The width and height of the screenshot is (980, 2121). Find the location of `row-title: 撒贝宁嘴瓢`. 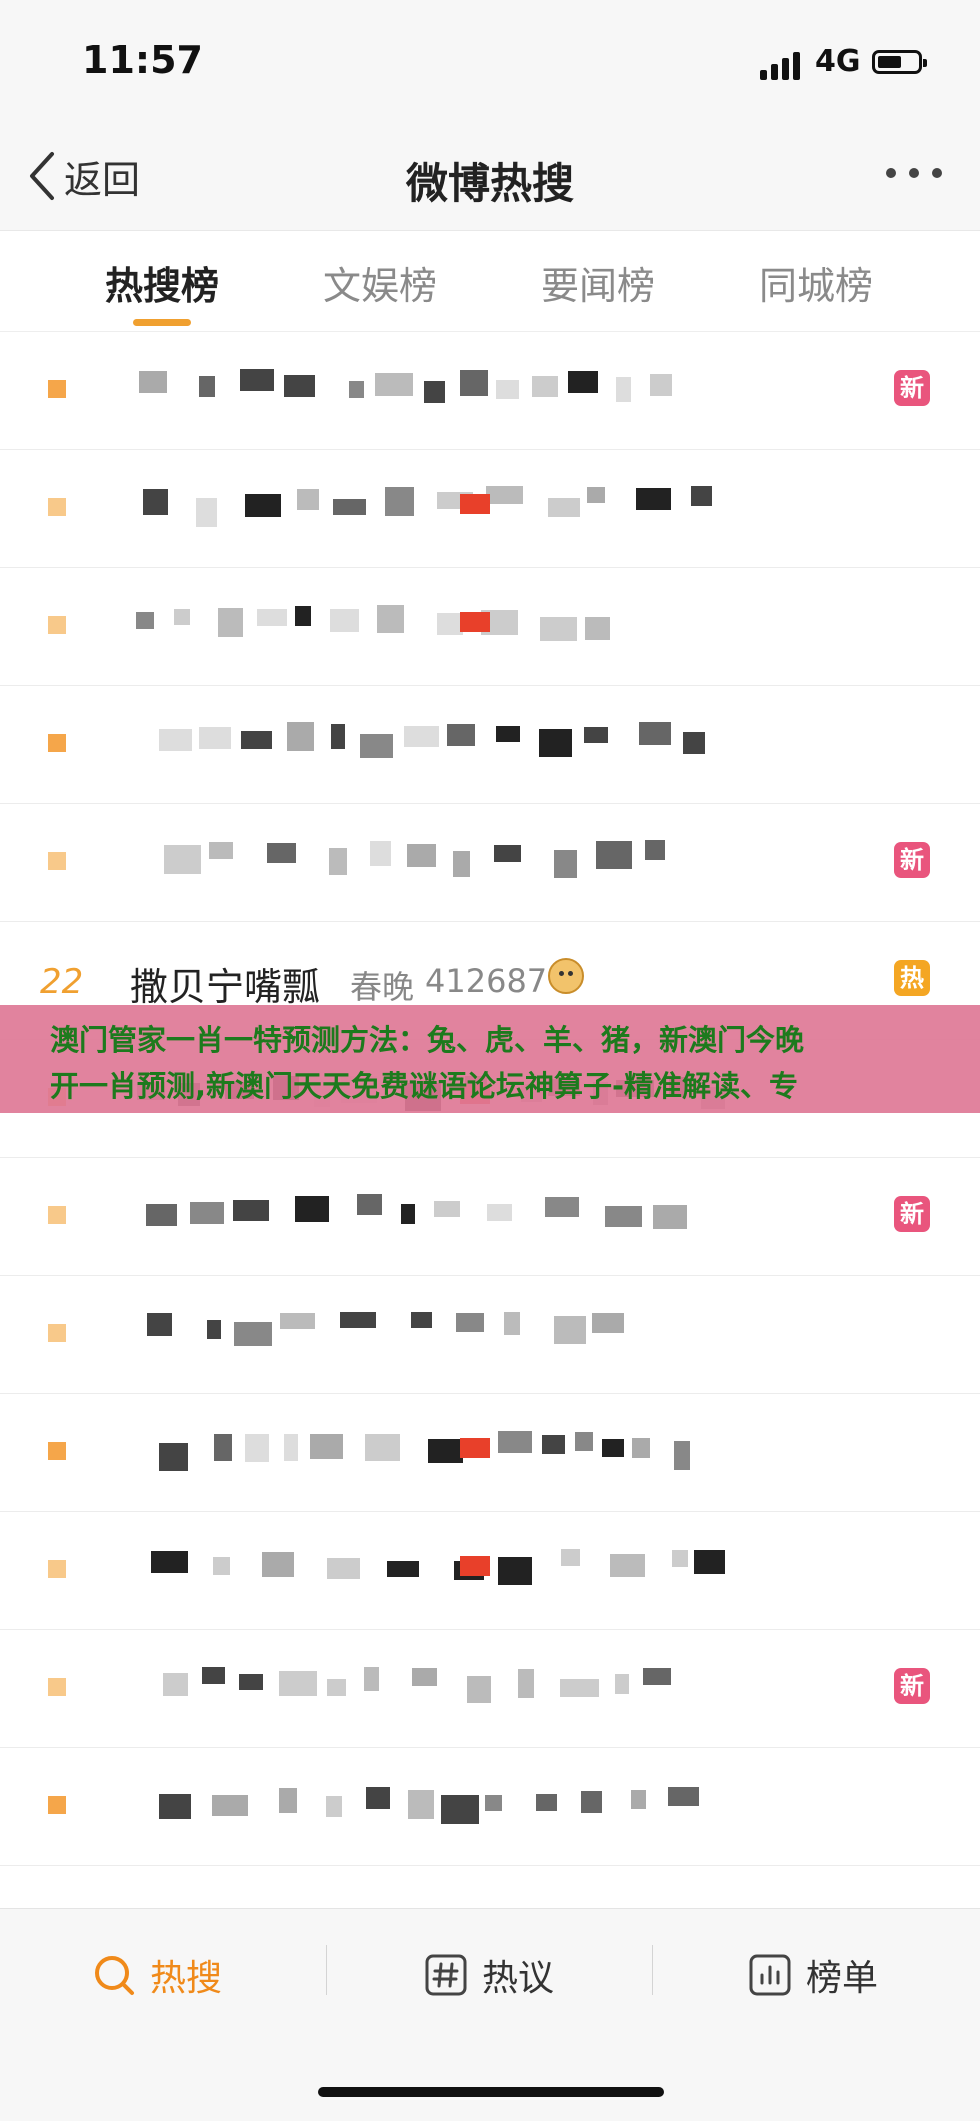

row-title: 撒贝宁嘴瓢 is located at coordinates (225, 987).